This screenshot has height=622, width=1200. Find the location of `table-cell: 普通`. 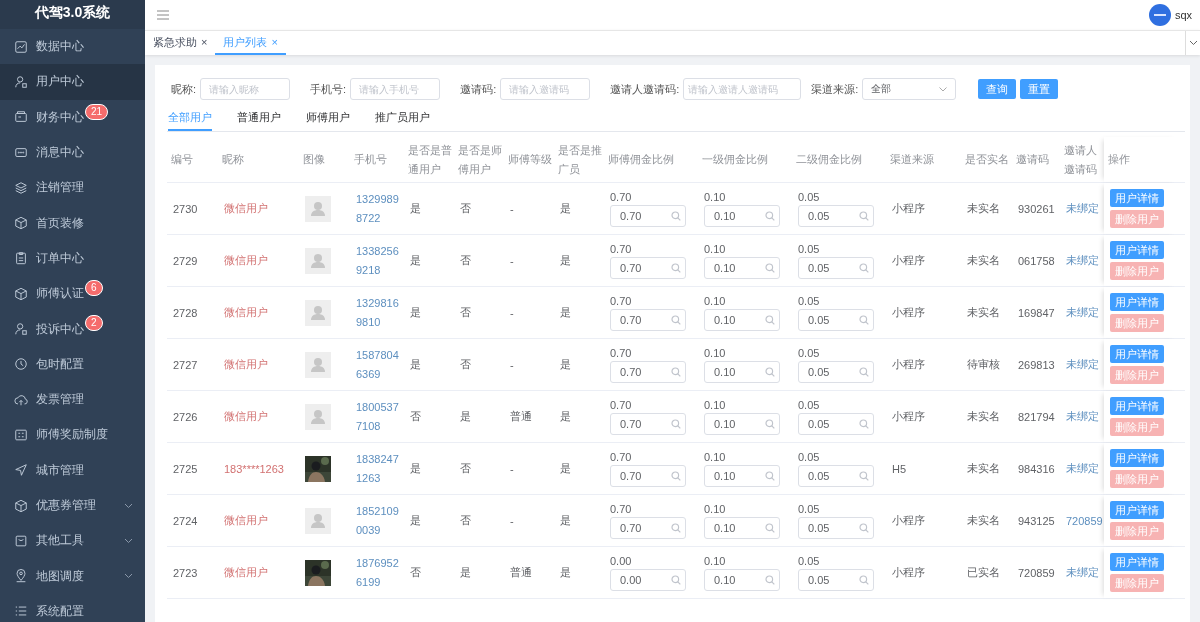

table-cell: 普通 is located at coordinates (521, 572).